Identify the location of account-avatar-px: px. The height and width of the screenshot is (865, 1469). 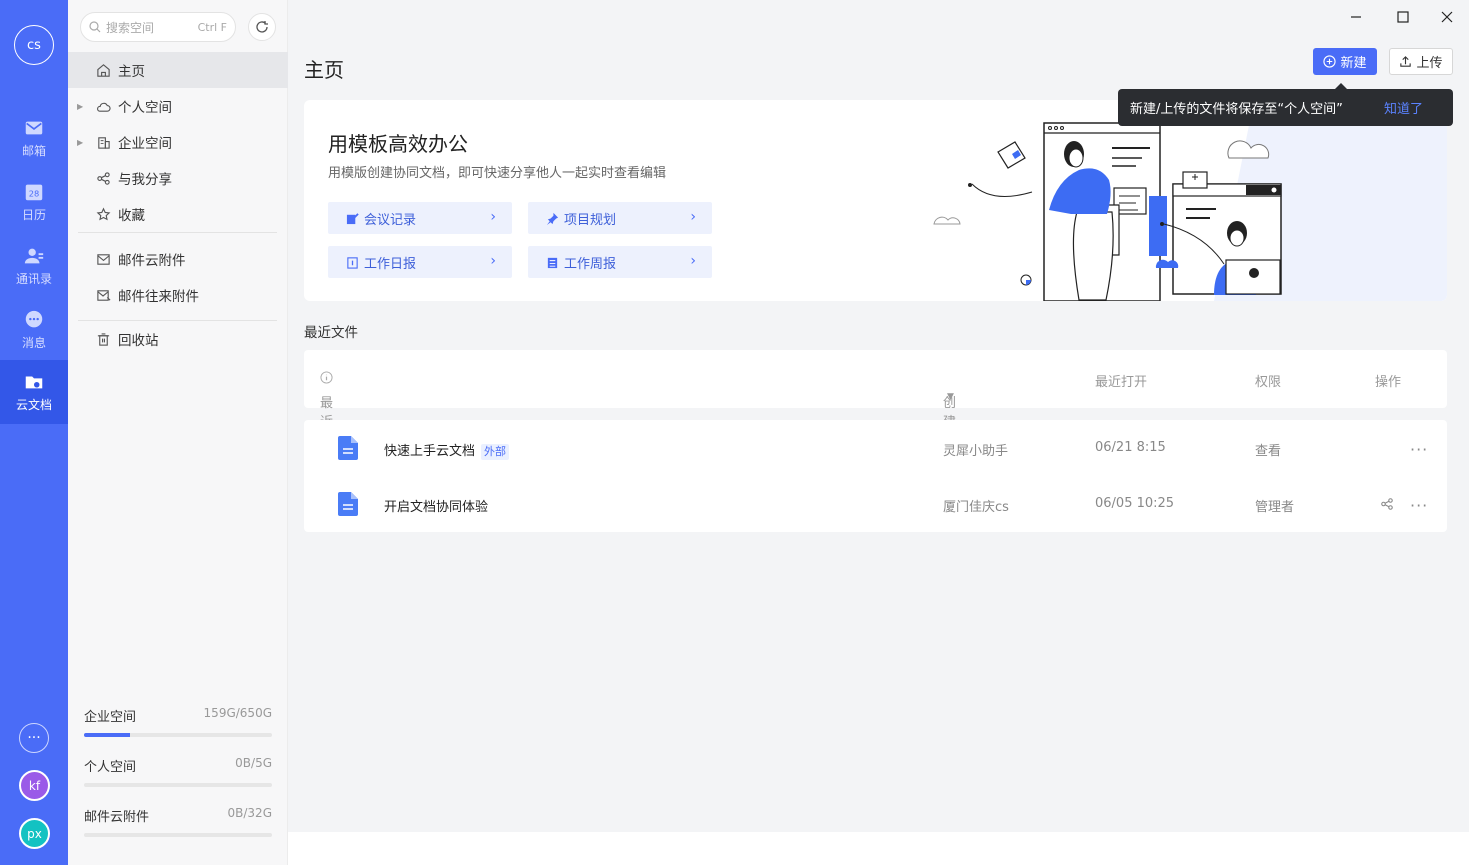
(34, 833).